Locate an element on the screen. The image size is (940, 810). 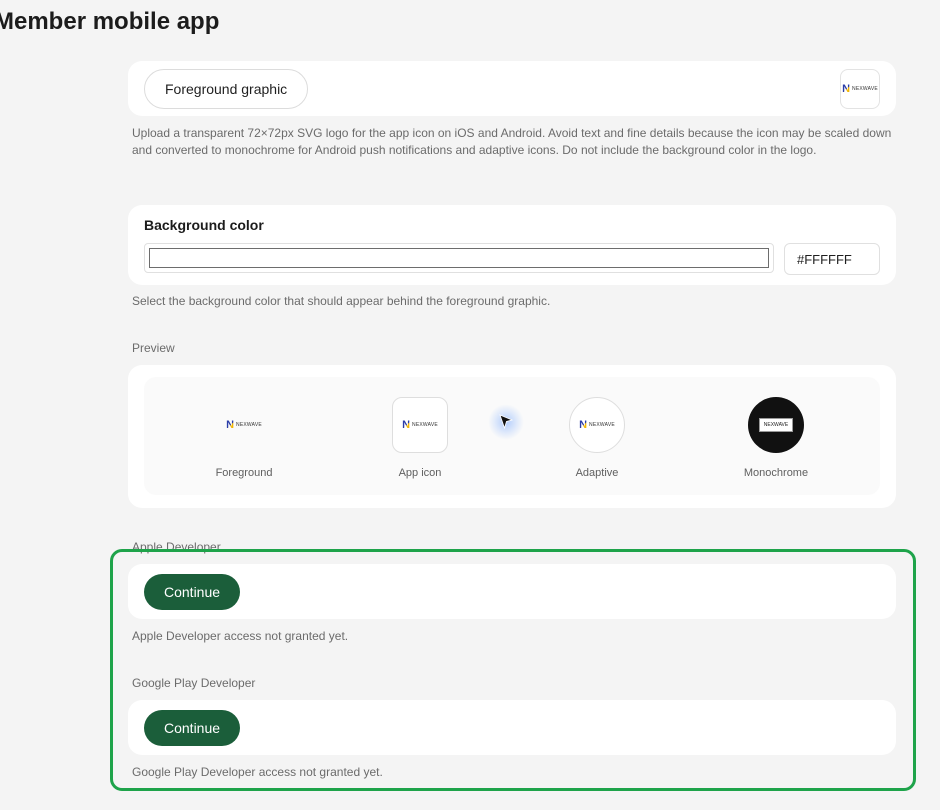
preview-label: Preview is located at coordinates (153, 348).